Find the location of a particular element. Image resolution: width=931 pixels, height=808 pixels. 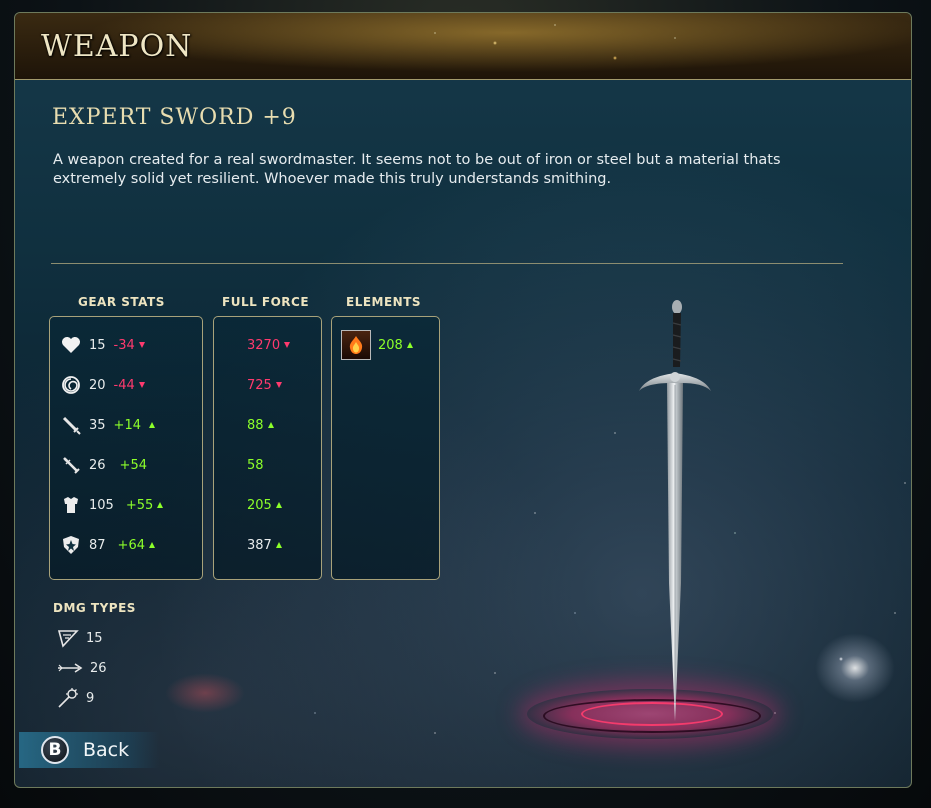

section-divider is located at coordinates (447, 263).